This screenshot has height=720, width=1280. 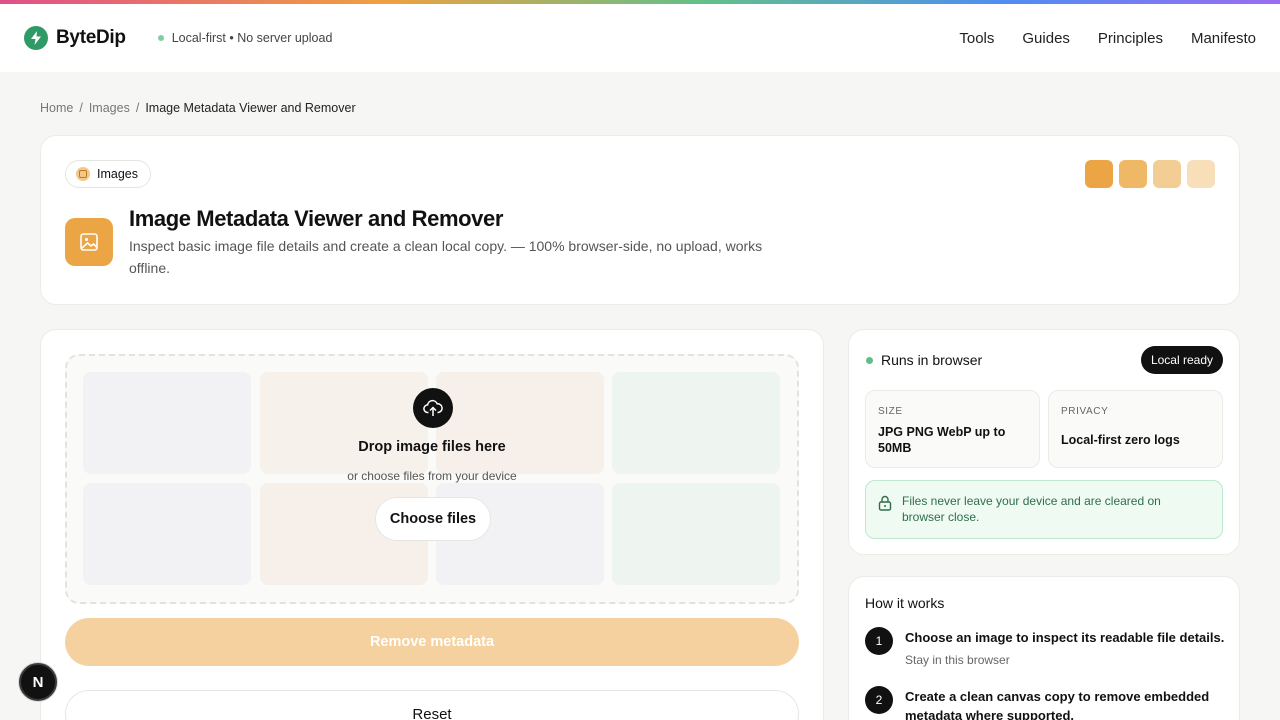 What do you see at coordinates (942, 440) in the screenshot?
I see `size-value: JPG PNG WebP up to 50MB` at bounding box center [942, 440].